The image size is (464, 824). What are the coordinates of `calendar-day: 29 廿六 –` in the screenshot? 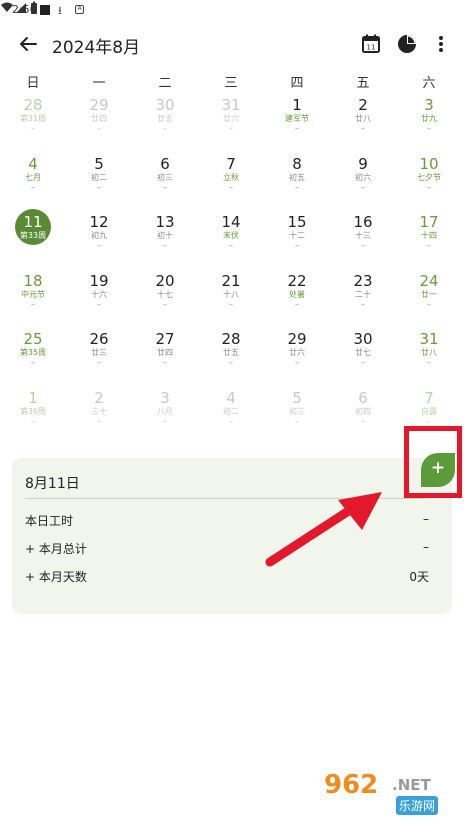 It's located at (297, 355).